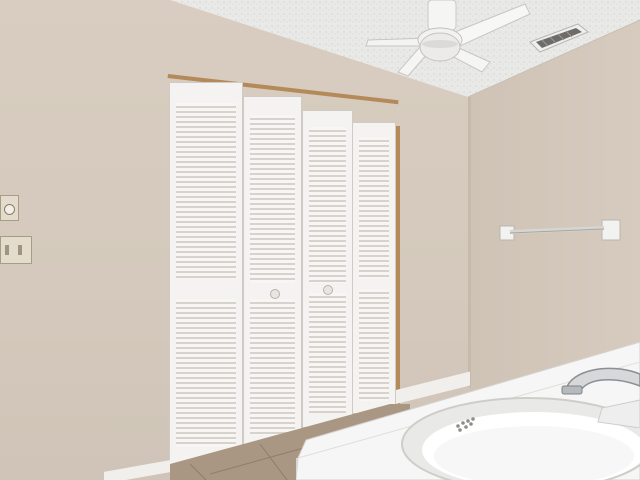  Describe the element at coordinates (448, 38) in the screenshot. I see `ceiling-fan-icon` at that location.